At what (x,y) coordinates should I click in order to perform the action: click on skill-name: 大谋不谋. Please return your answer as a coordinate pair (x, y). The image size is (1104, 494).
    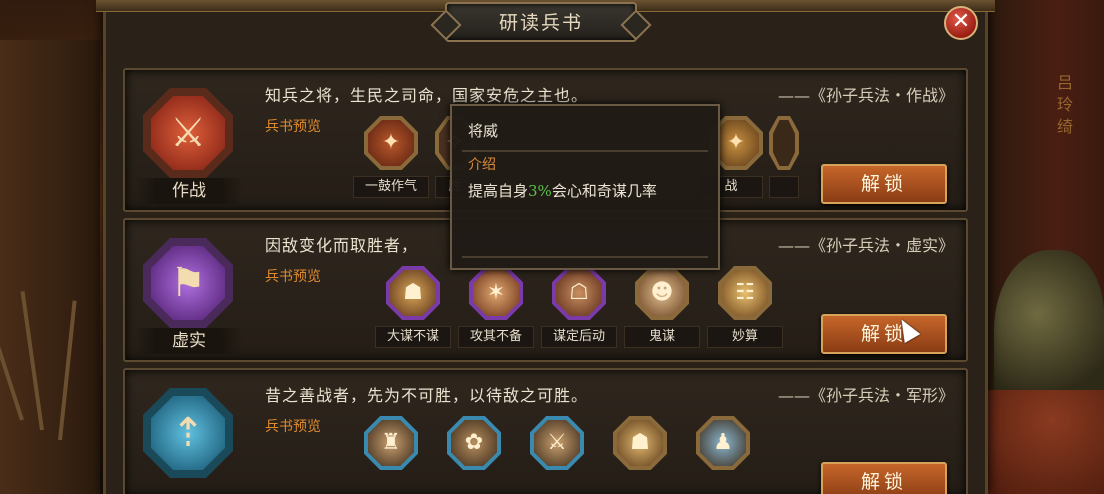
    Looking at the image, I should click on (413, 337).